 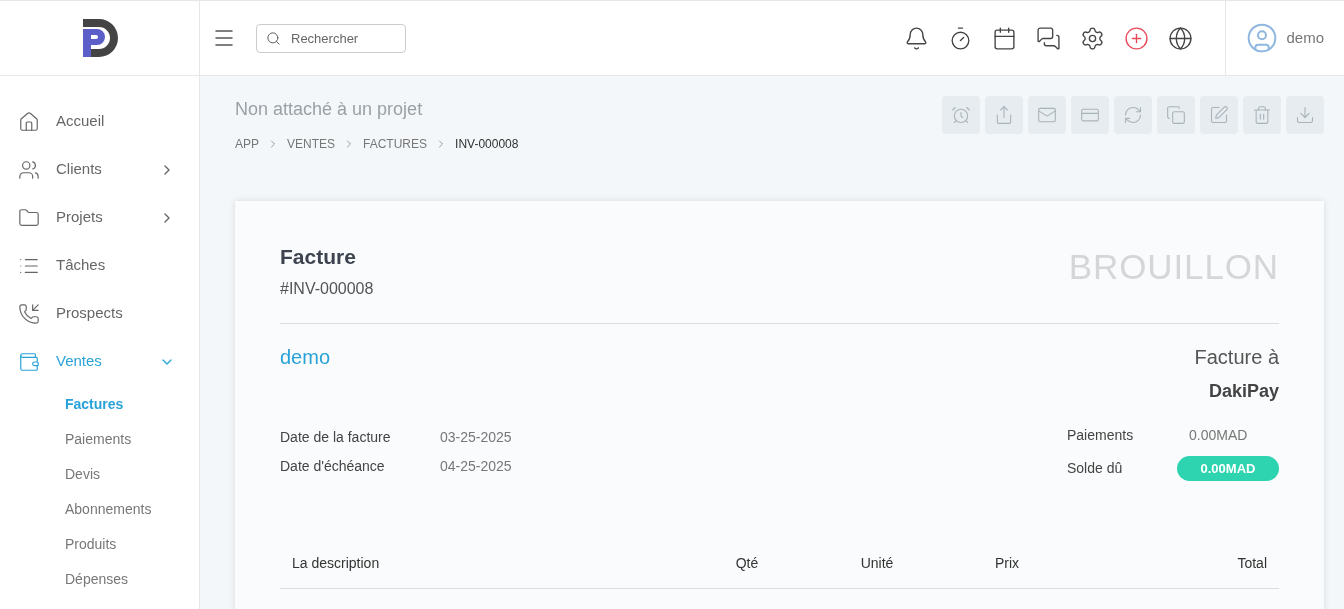 What do you see at coordinates (1137, 38) in the screenshot?
I see `add-icon` at bounding box center [1137, 38].